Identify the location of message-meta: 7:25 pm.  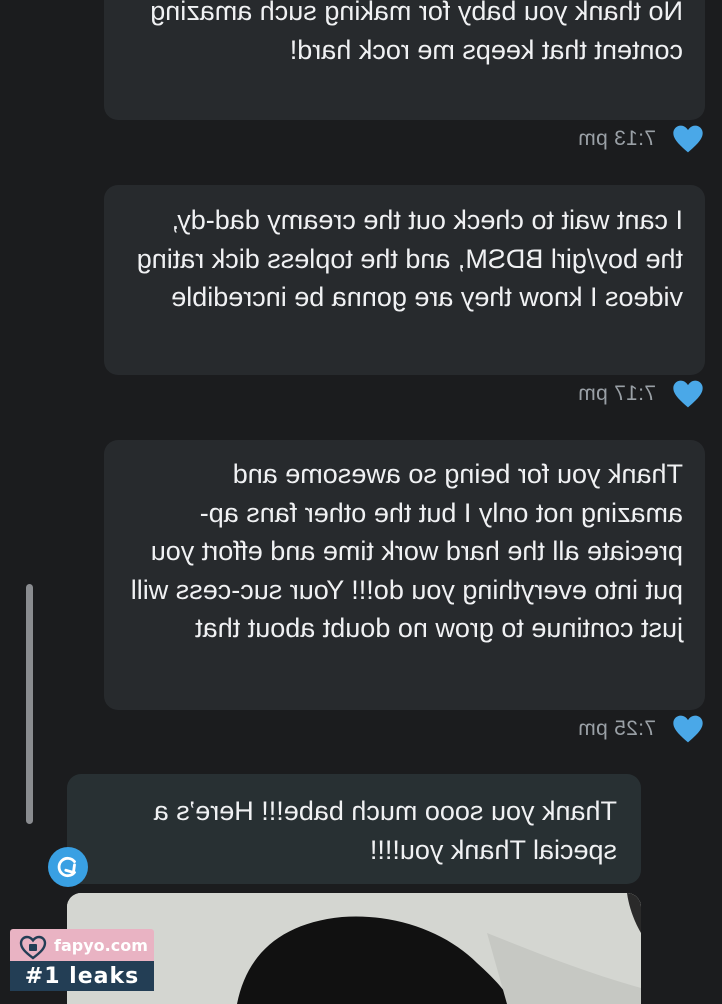
(641, 729).